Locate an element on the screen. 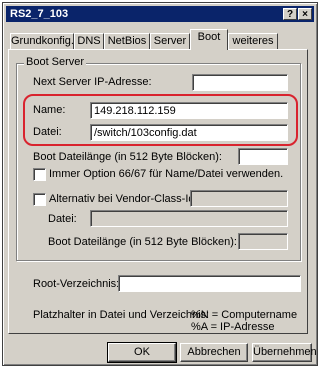  root-dir-input is located at coordinates (209, 283).